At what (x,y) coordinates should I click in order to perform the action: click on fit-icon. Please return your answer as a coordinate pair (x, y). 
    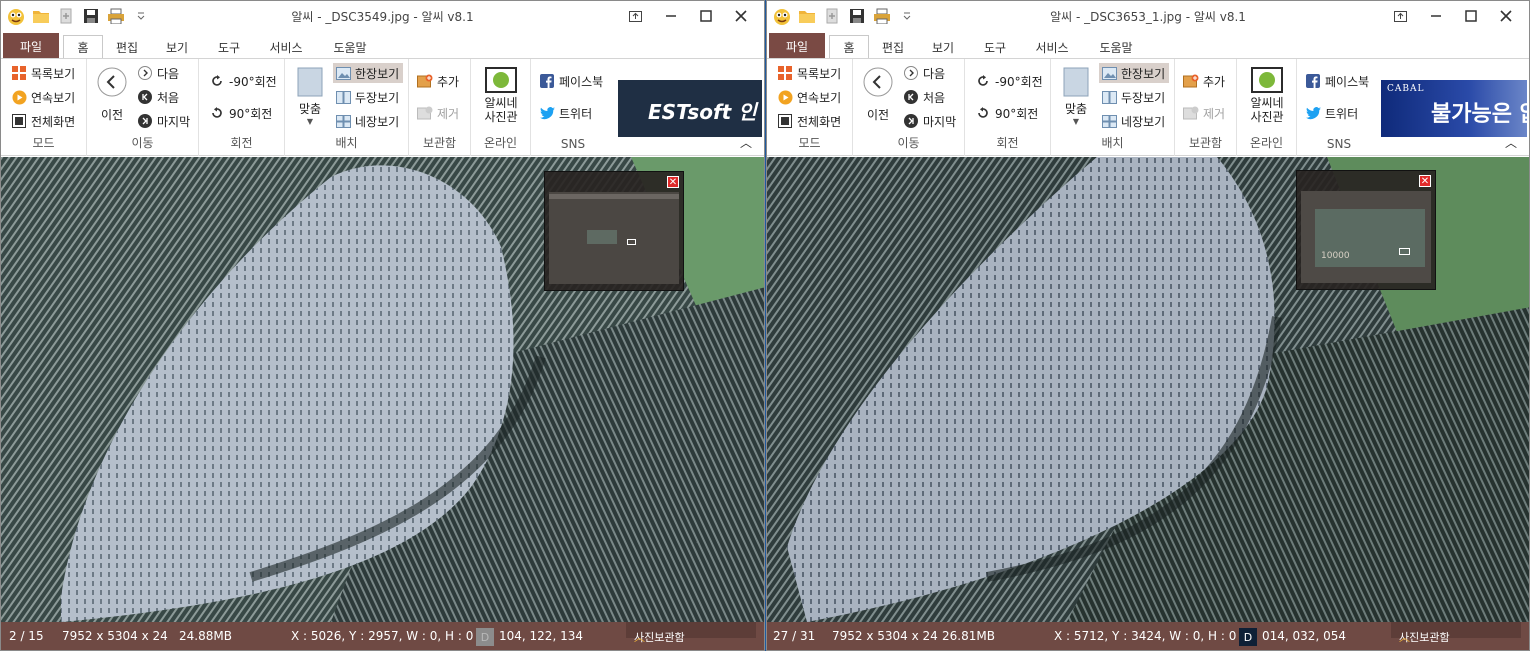
    Looking at the image, I should click on (1076, 83).